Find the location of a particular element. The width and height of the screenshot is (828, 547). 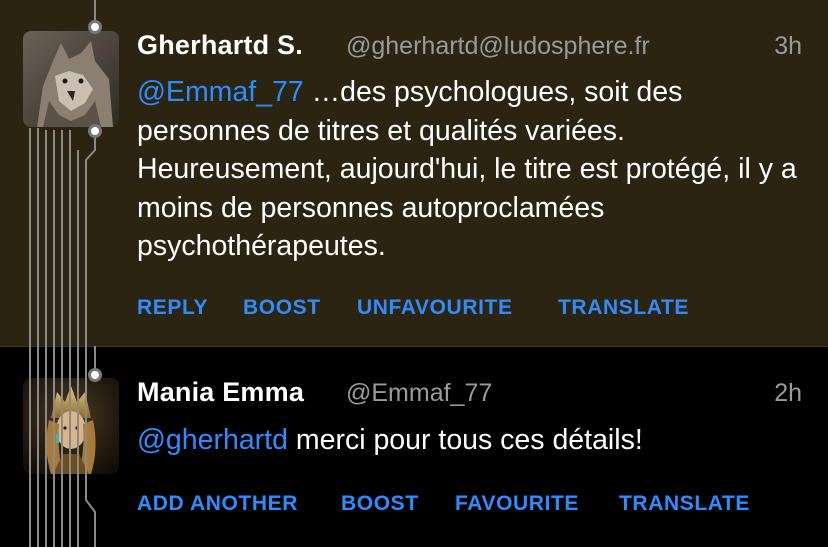

author-handle: @Emmaf_77 is located at coordinates (419, 393).